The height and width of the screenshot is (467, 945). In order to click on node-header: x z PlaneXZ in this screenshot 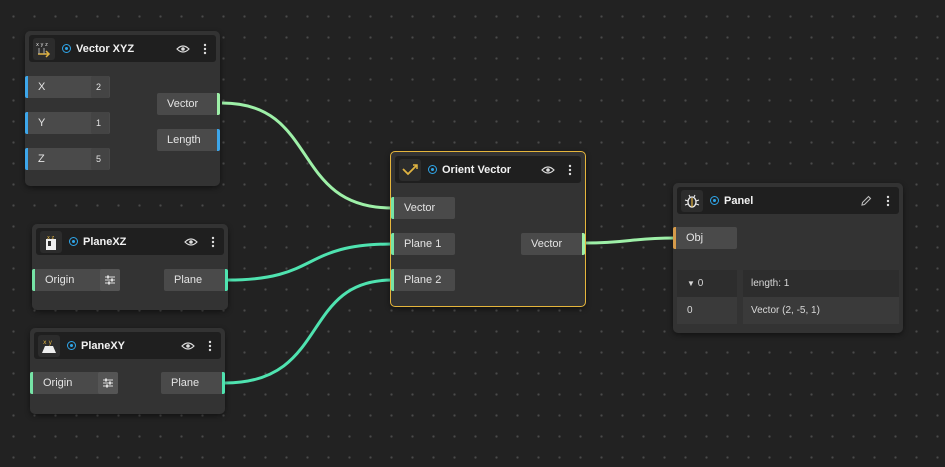, I will do `click(130, 241)`.